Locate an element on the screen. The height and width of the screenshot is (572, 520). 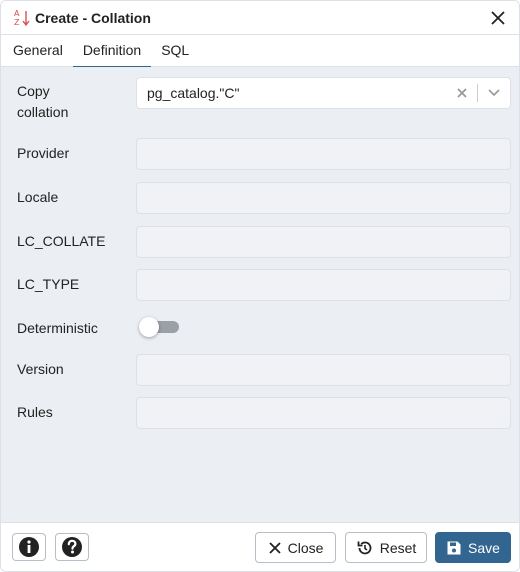
locale-label: Locale is located at coordinates (38, 197).